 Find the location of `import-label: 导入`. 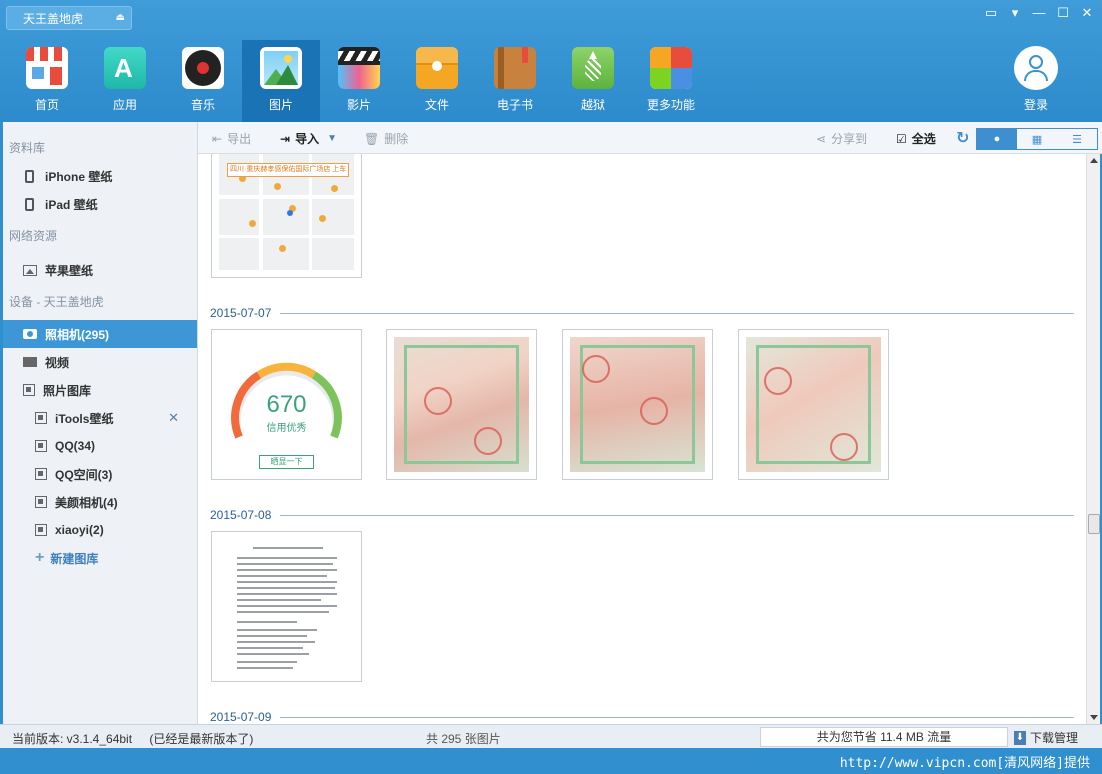

import-label: 导入 is located at coordinates (307, 139).